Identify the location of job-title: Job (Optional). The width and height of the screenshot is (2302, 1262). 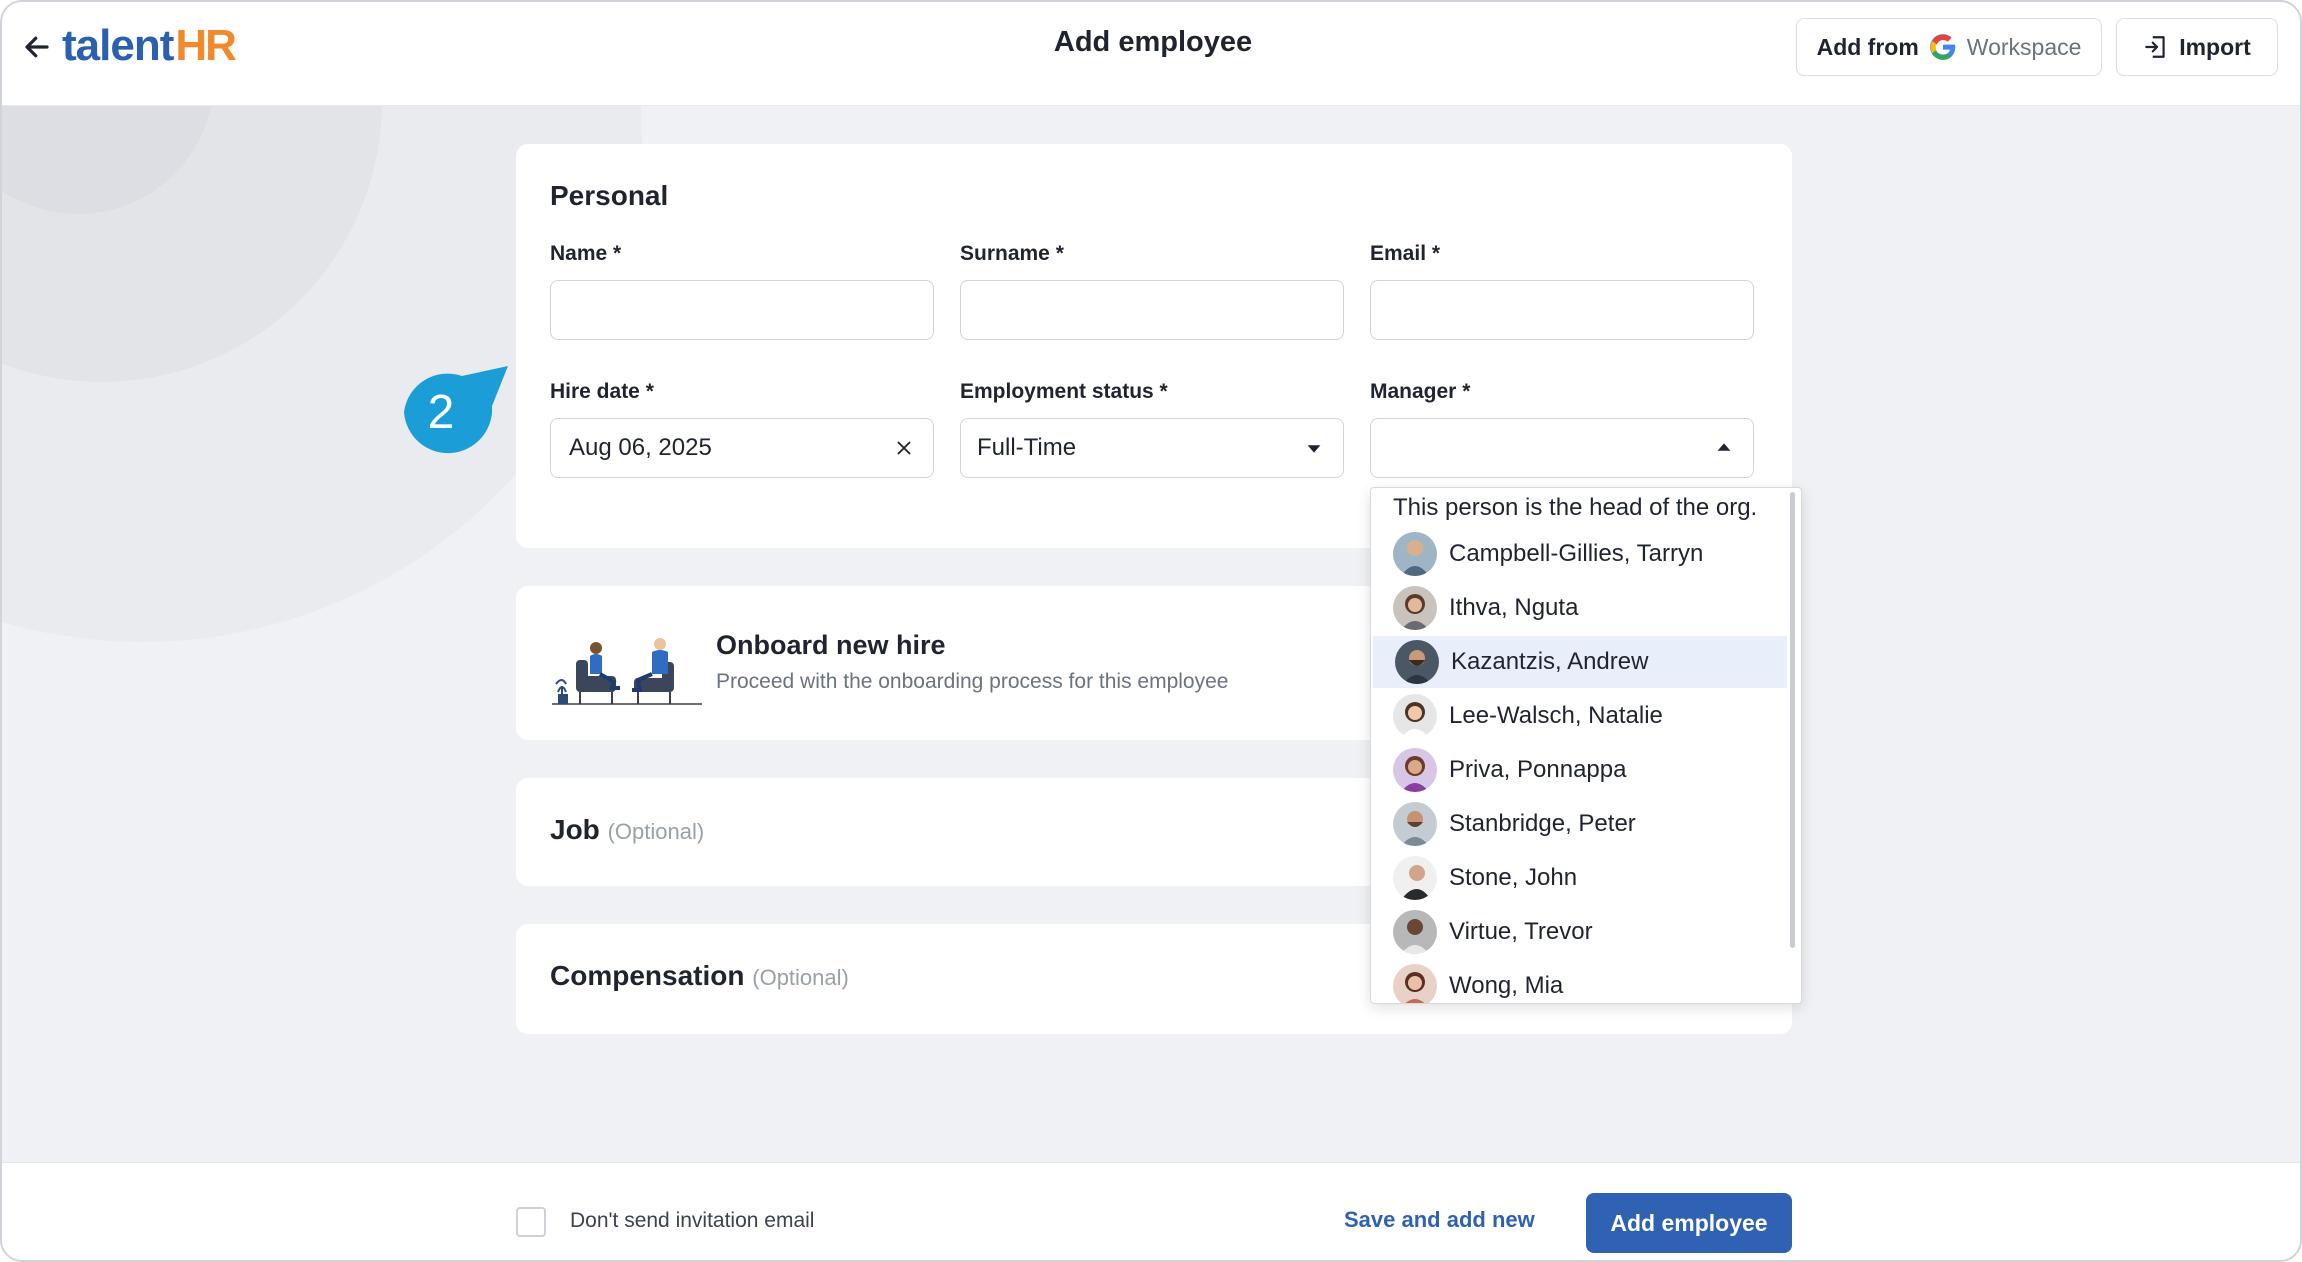
(627, 830).